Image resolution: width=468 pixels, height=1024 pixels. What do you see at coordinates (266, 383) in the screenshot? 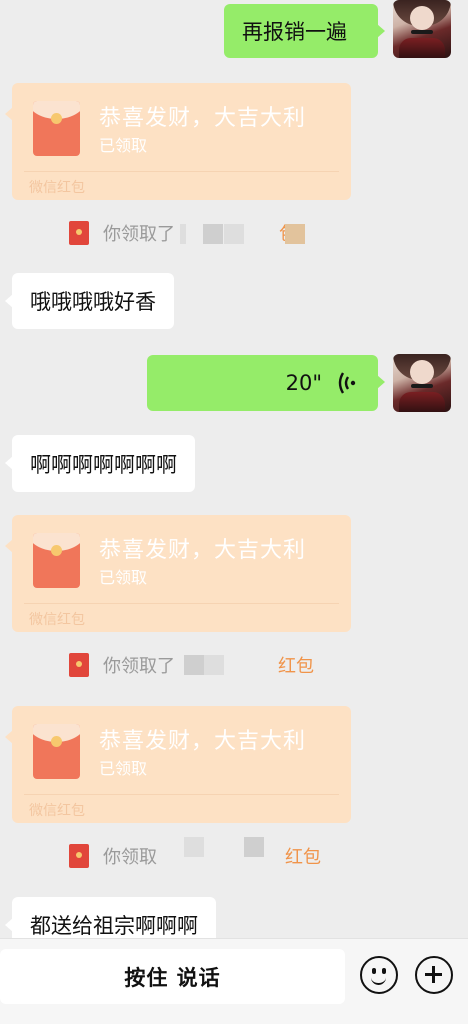
I see `voice-message-bubble: 20"` at bounding box center [266, 383].